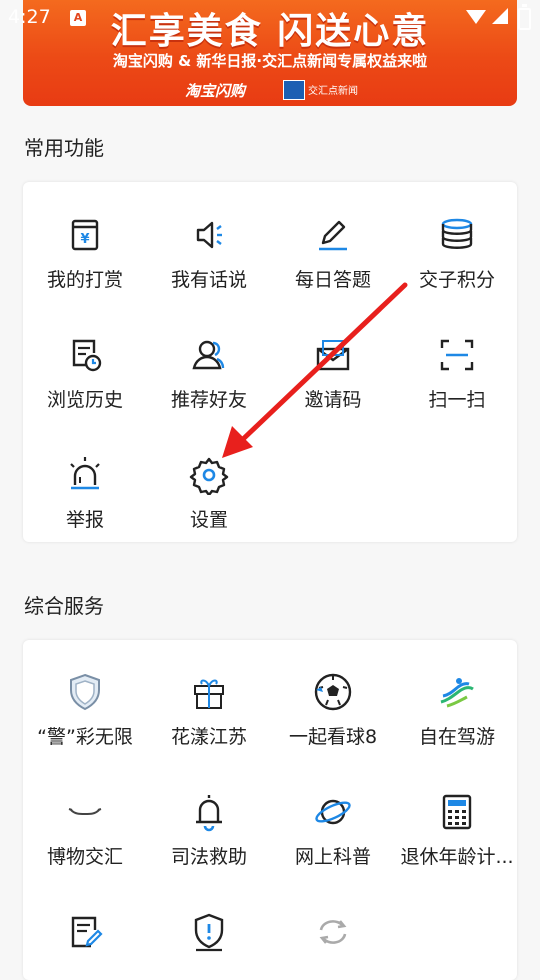 This screenshot has width=540, height=980. What do you see at coordinates (208, 520) in the screenshot?
I see `grid-item-label: 设置` at bounding box center [208, 520].